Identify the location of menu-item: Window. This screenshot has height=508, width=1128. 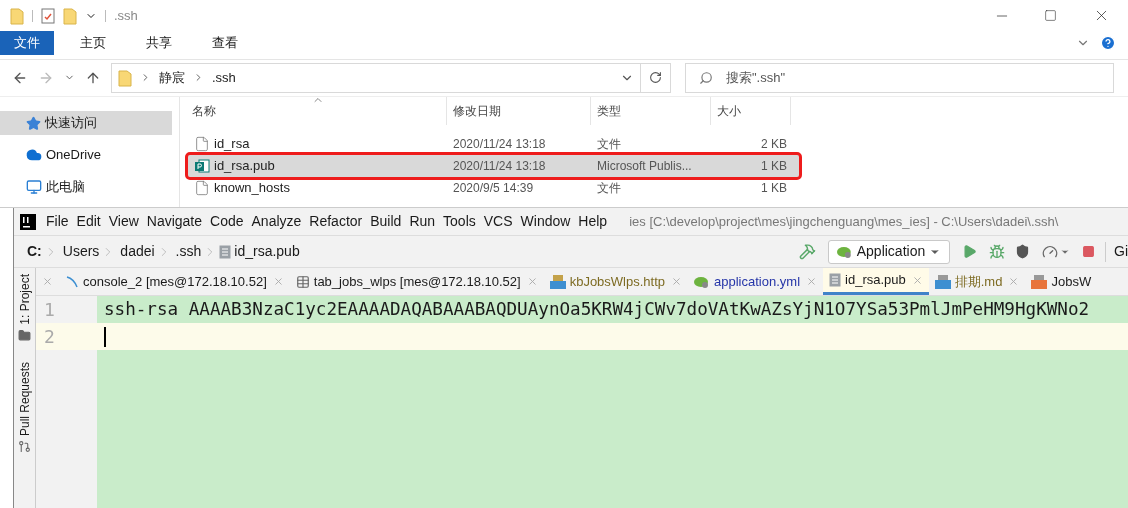
(545, 221).